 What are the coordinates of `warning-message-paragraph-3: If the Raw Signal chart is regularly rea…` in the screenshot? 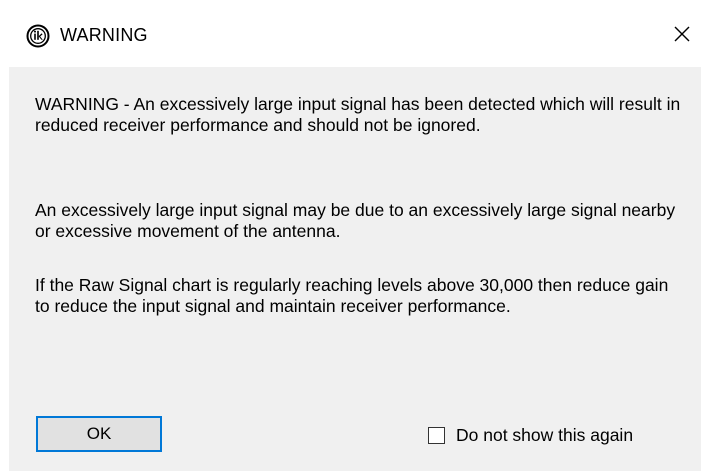 It's located at (352, 295).